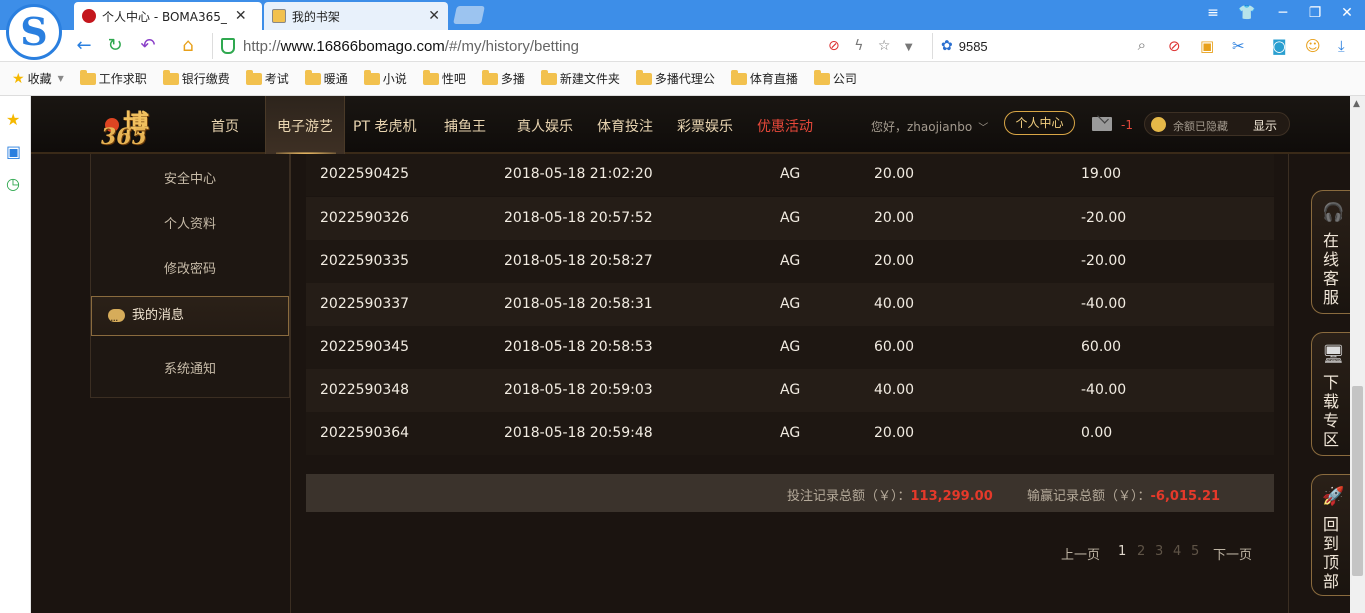  I want to click on show-balance-button: 显示, so click(1265, 125).